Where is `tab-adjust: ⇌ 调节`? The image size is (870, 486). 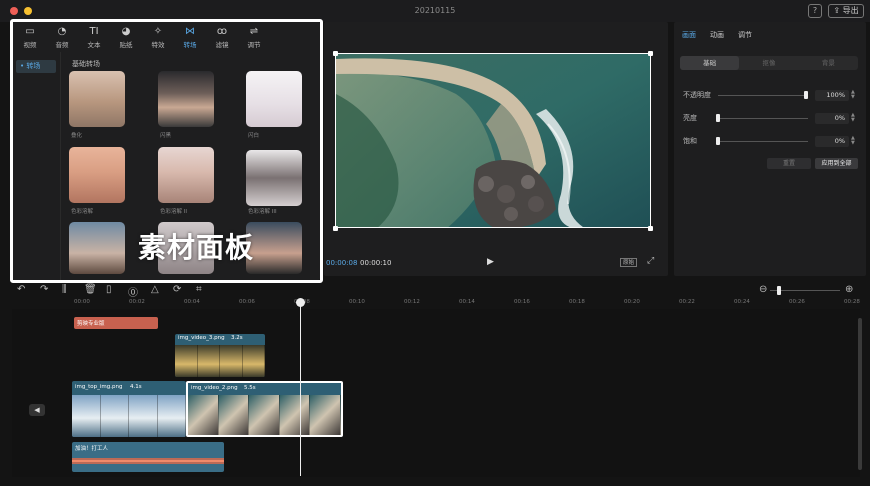
tab-adjust: ⇌ 调节 is located at coordinates (254, 37).